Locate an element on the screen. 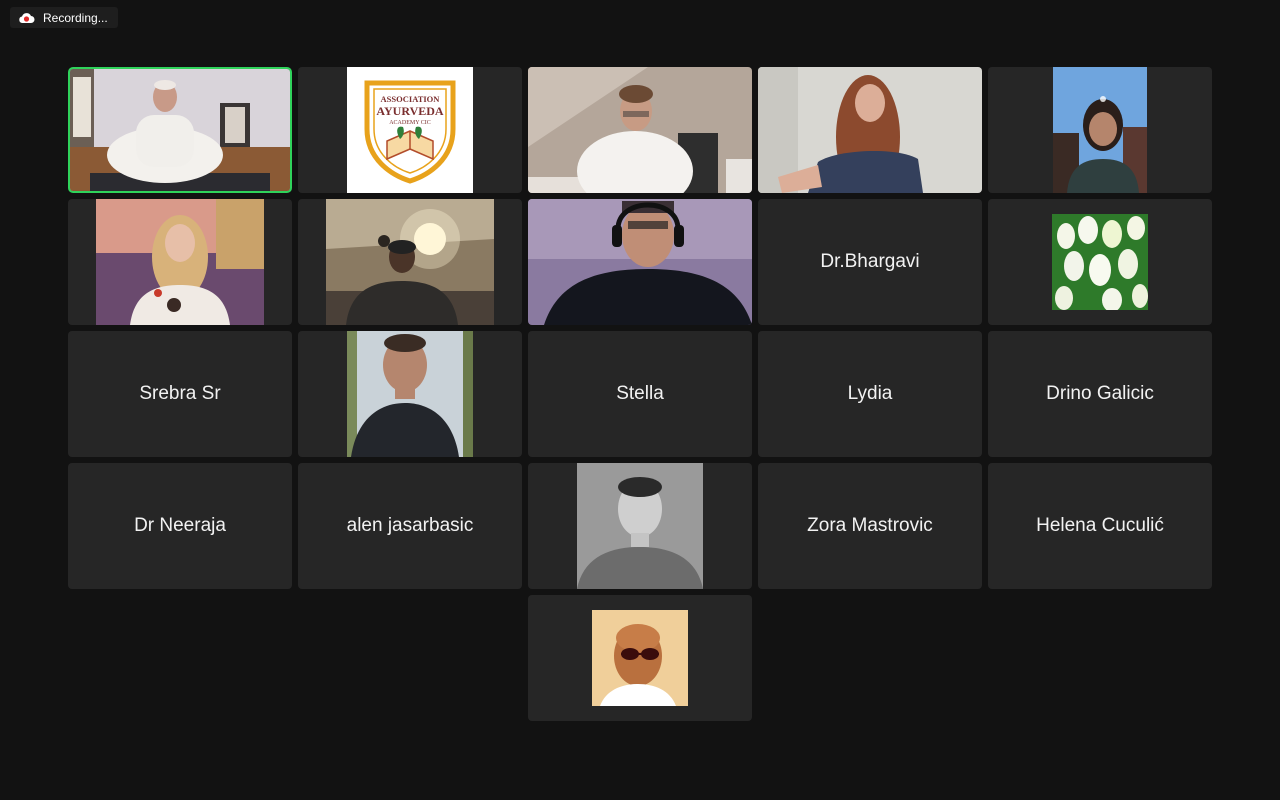 The width and height of the screenshot is (1280, 800). participant-name: Srebra Sr is located at coordinates (180, 393).